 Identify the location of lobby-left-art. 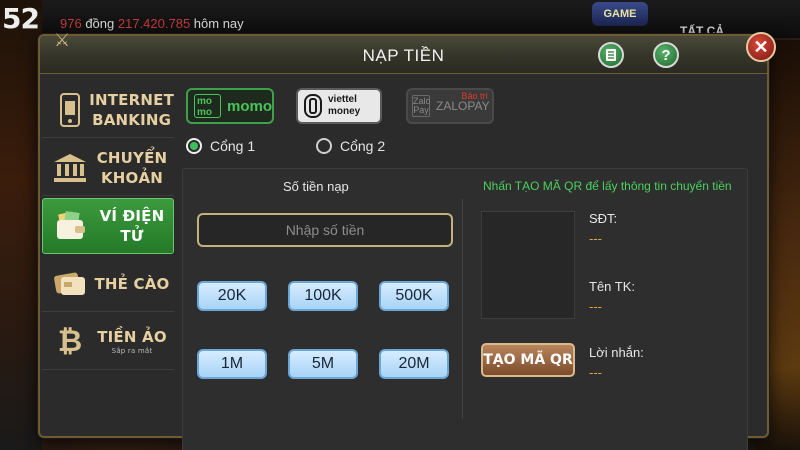
(21, 225).